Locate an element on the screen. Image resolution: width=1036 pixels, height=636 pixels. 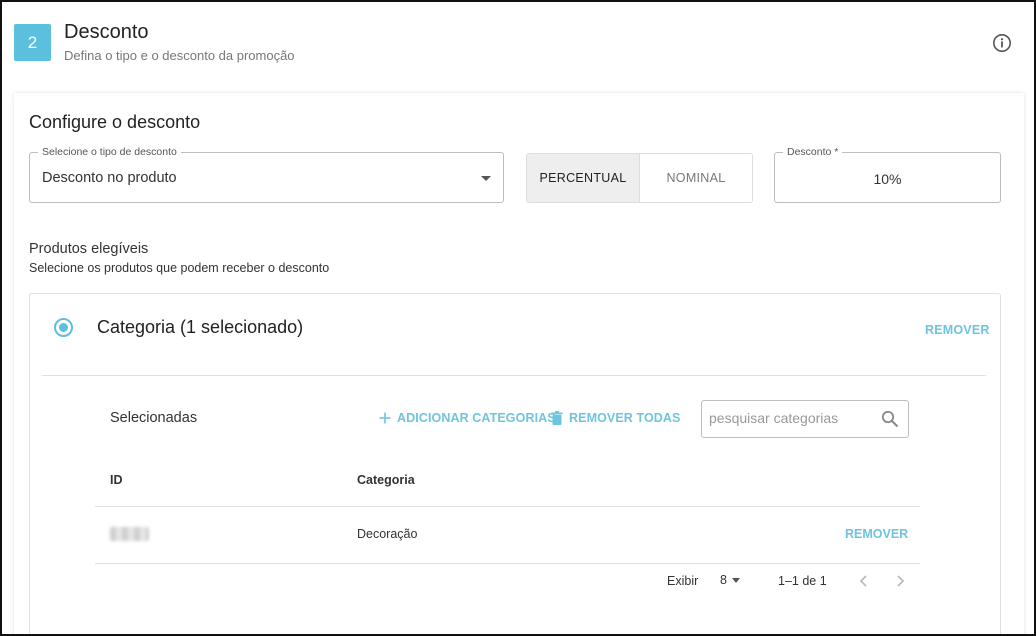
add-categories-button: ADICIONAR CATEGORIAS is located at coordinates (467, 418).